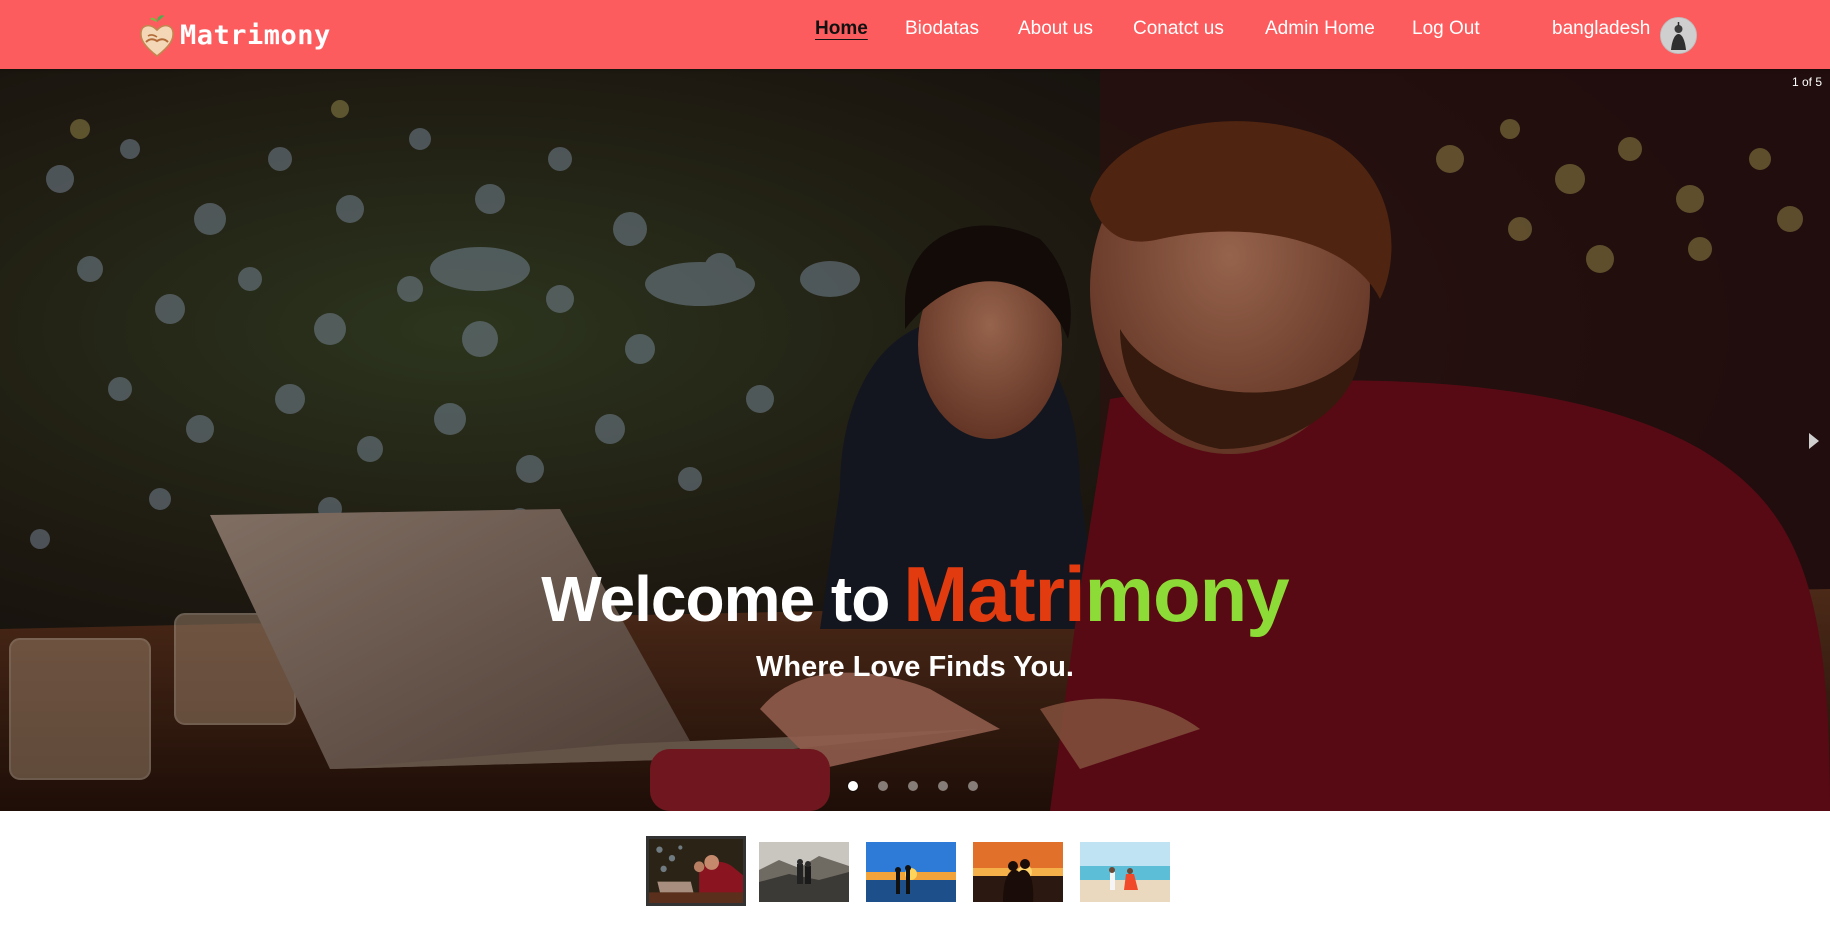  Describe the element at coordinates (715, 599) in the screenshot. I see `hero-title-prefix: Welcome to` at that location.